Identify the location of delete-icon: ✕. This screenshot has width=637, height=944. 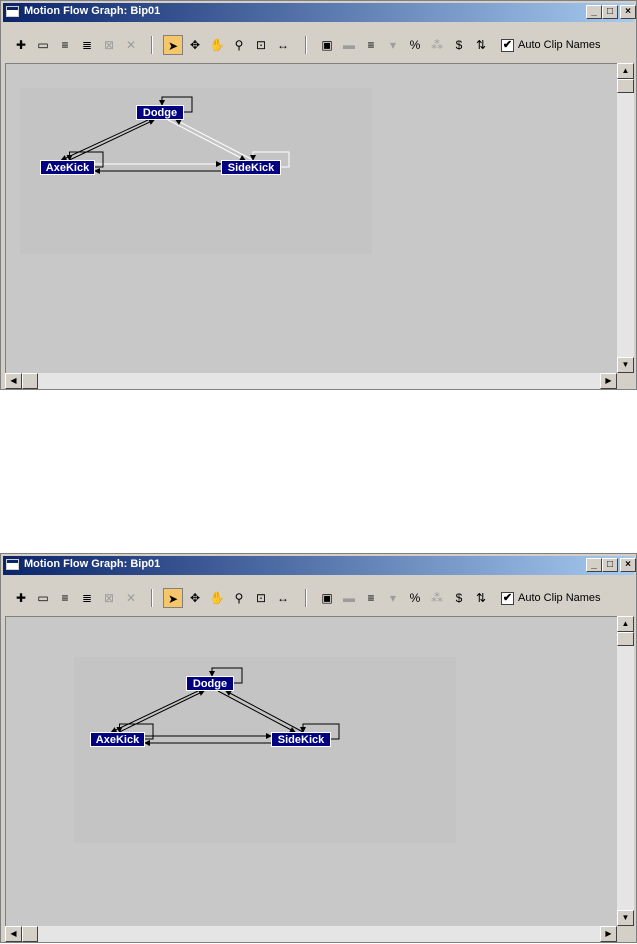
(131, 45).